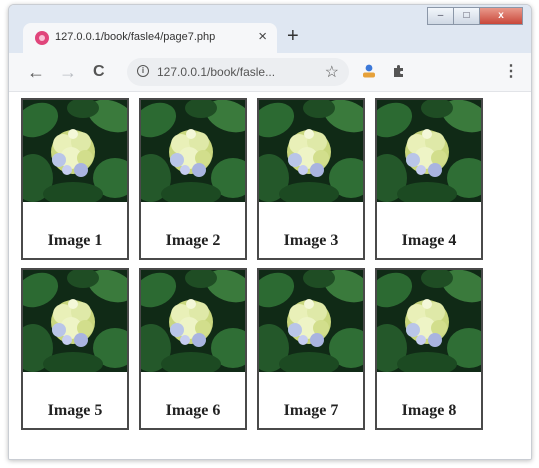 The width and height of the screenshot is (539, 468). I want to click on new-tab-button: +, so click(293, 36).